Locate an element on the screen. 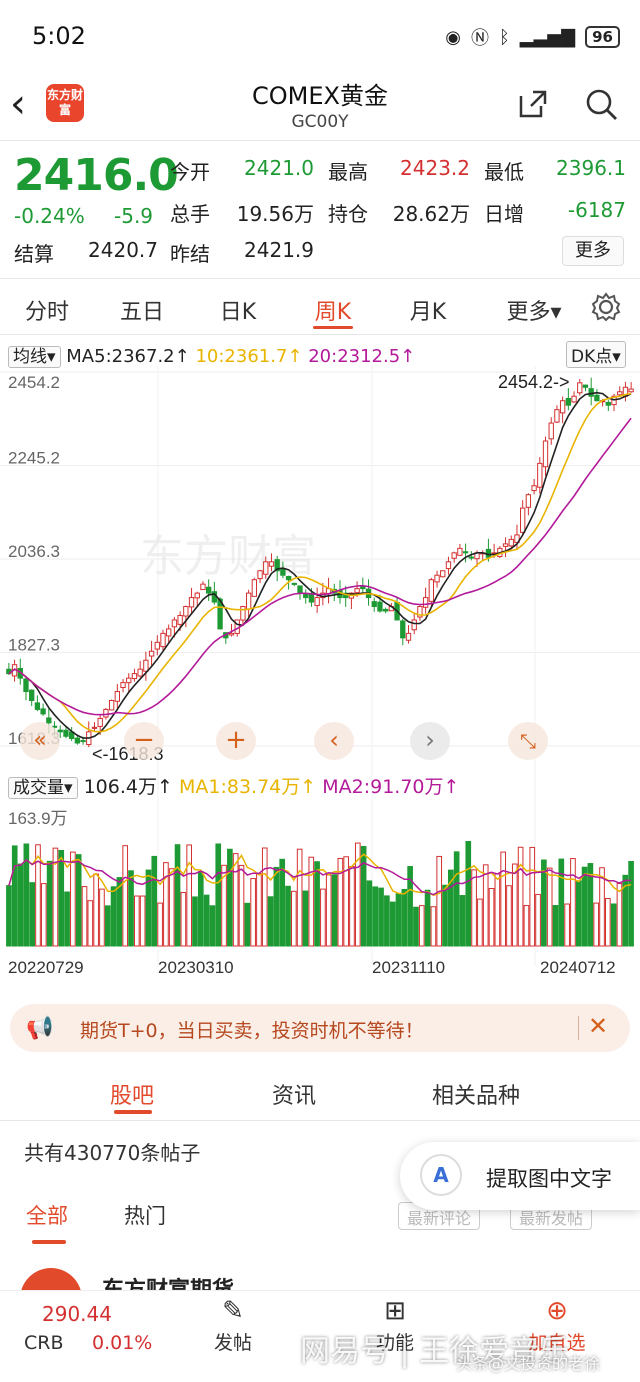  scroll-left-button: ‹ is located at coordinates (334, 741).